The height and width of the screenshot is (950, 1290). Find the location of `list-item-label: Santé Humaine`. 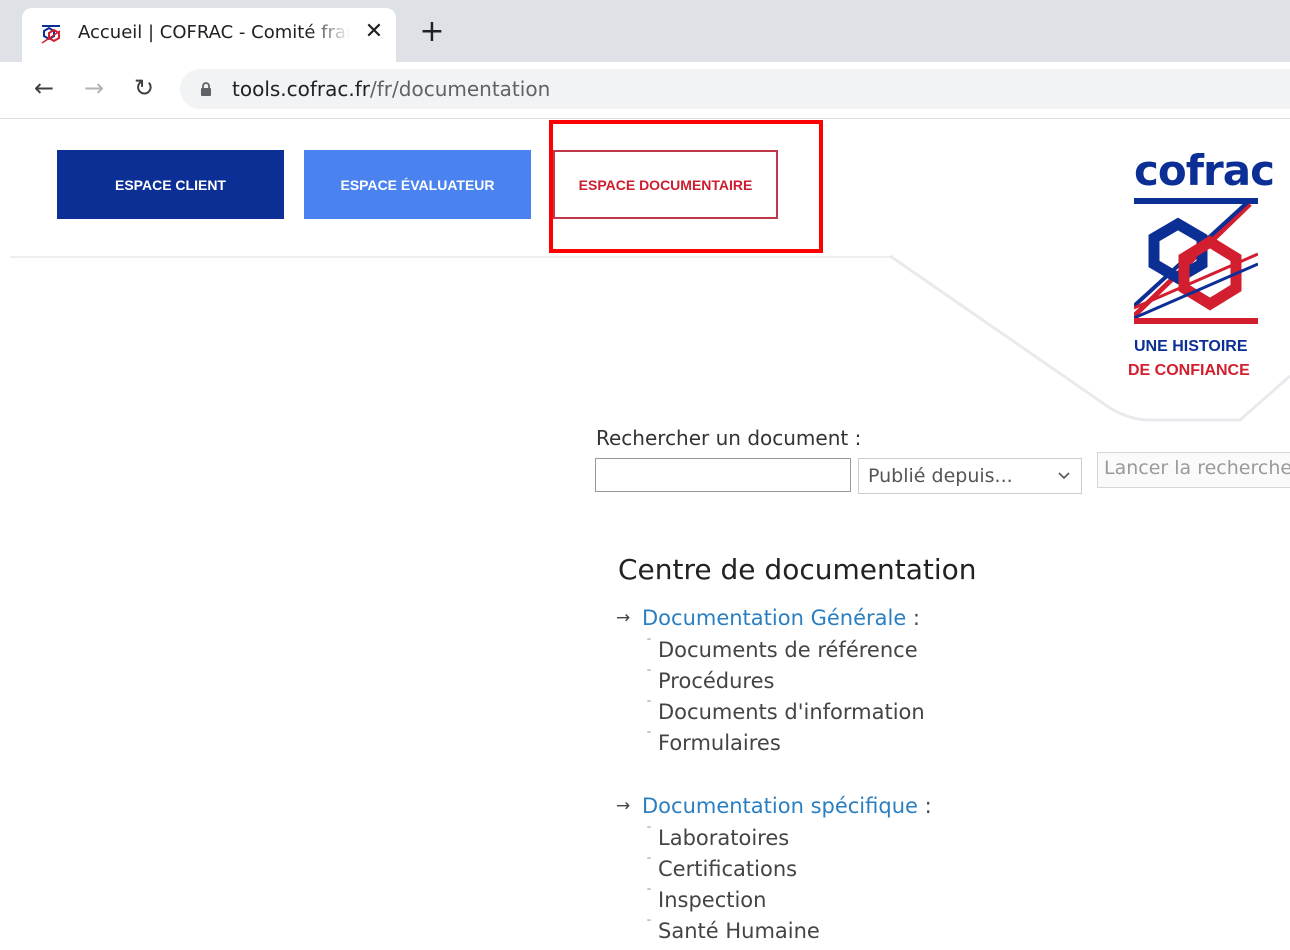

list-item-label: Santé Humaine is located at coordinates (739, 931).